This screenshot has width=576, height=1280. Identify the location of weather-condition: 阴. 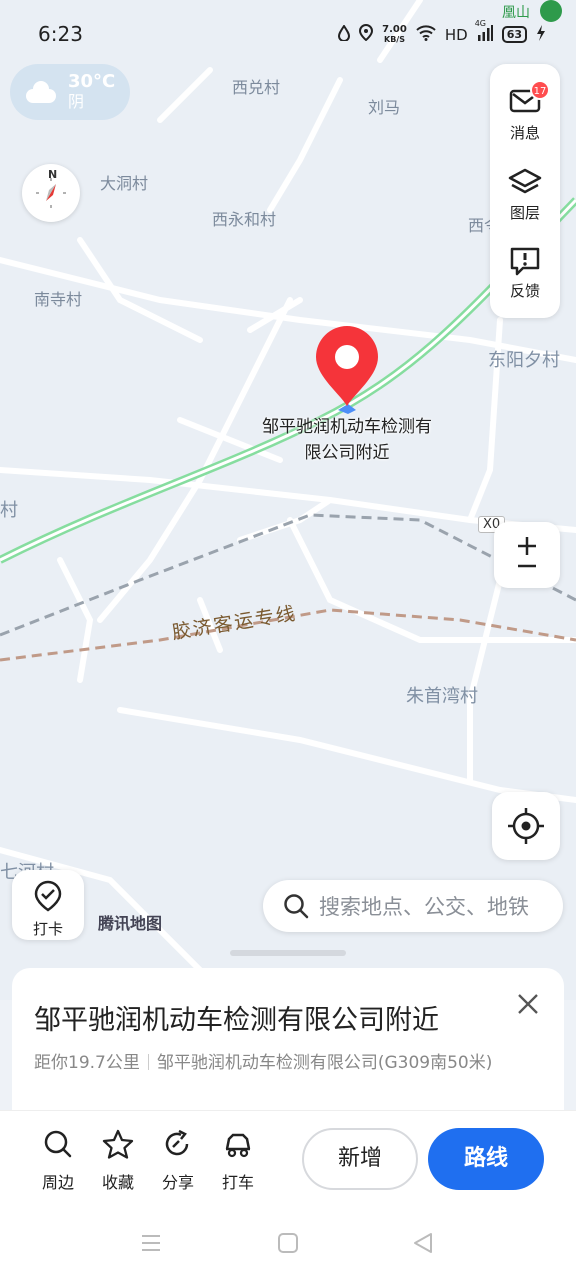
(76, 101).